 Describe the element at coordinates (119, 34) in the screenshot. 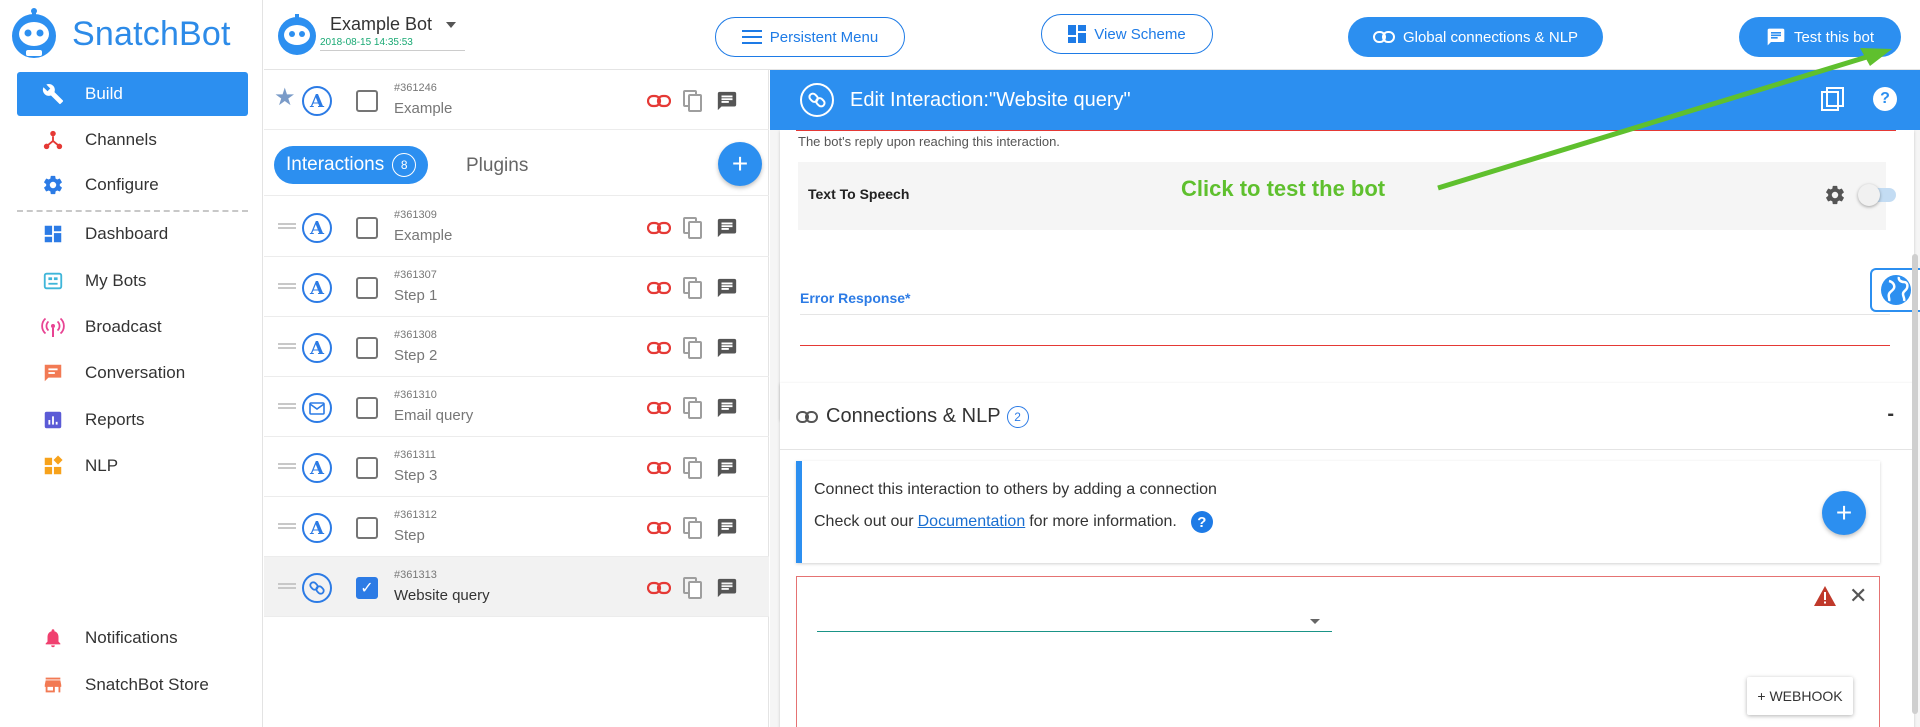

I see `brand: SnatchBot` at that location.